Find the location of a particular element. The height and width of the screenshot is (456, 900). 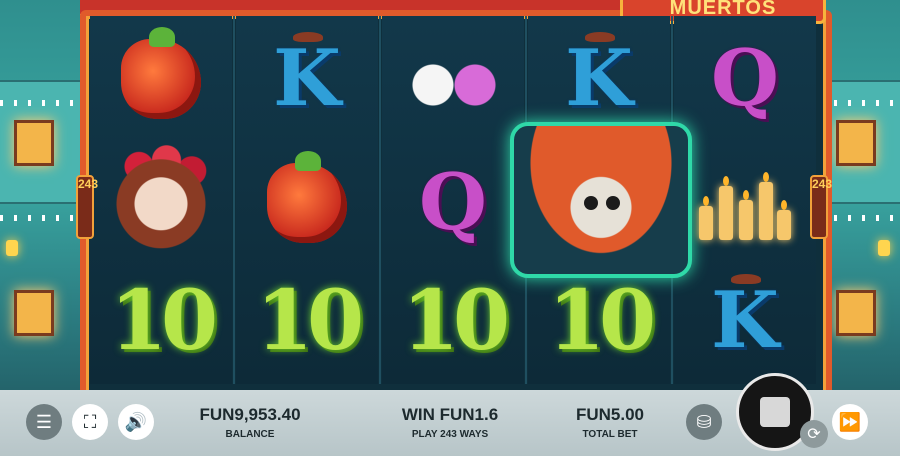

catrina-face-icon is located at coordinates (161, 195).